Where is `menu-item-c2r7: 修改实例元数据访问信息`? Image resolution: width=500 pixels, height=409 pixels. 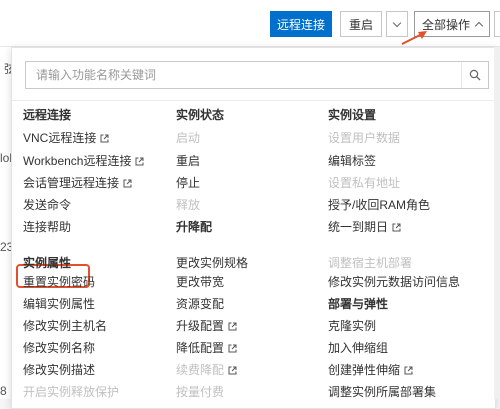 menu-item-c2r7: 修改实例元数据访问信息 is located at coordinates (394, 282).